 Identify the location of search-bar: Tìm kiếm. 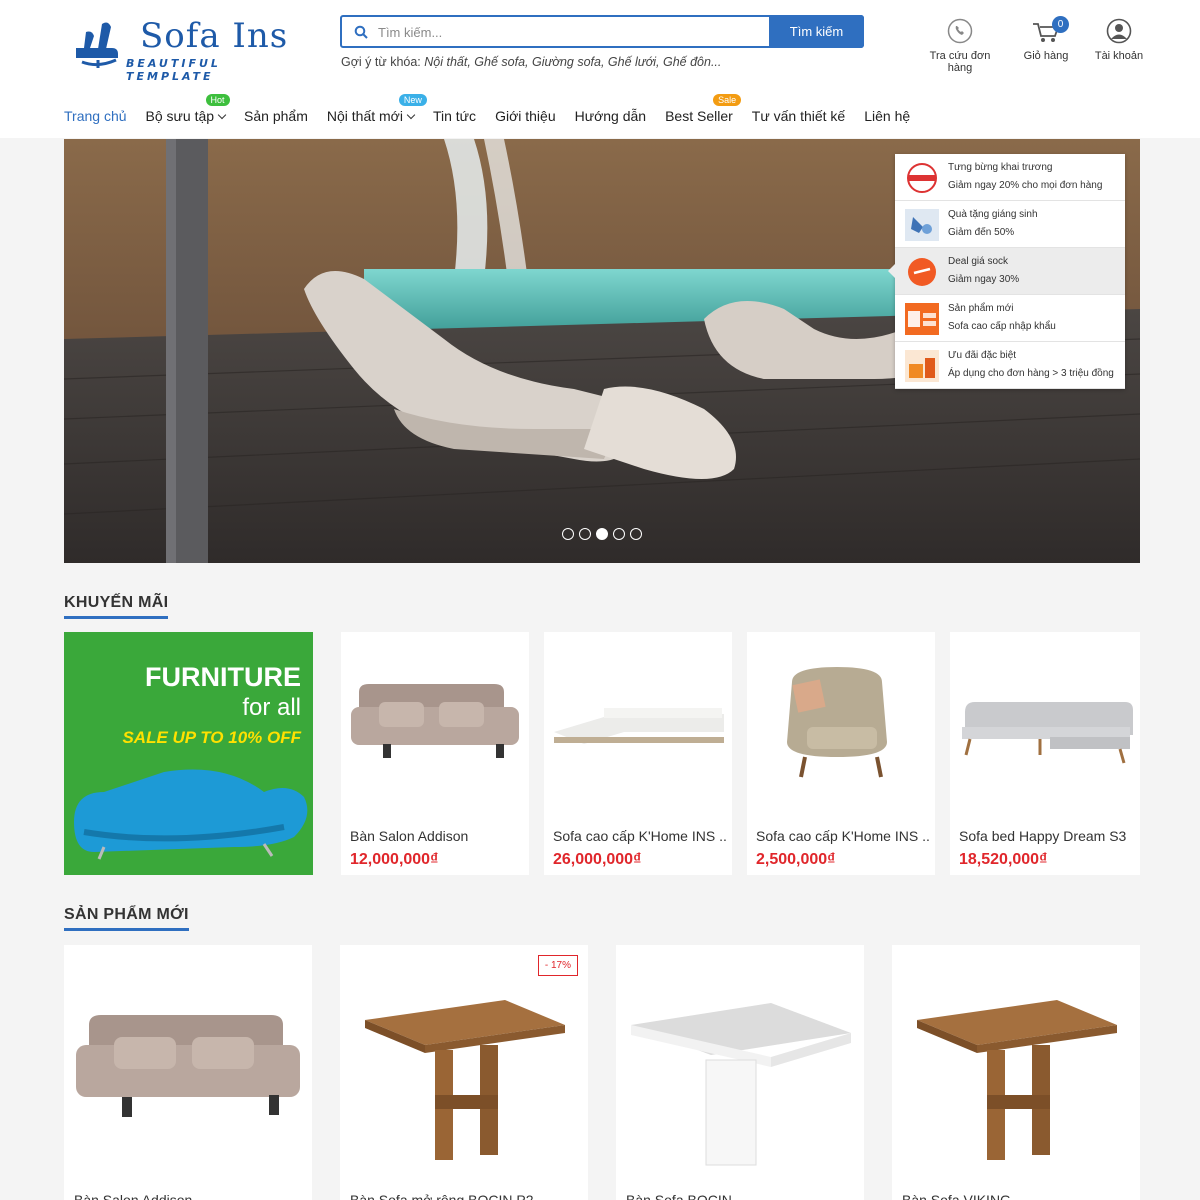
(602, 31).